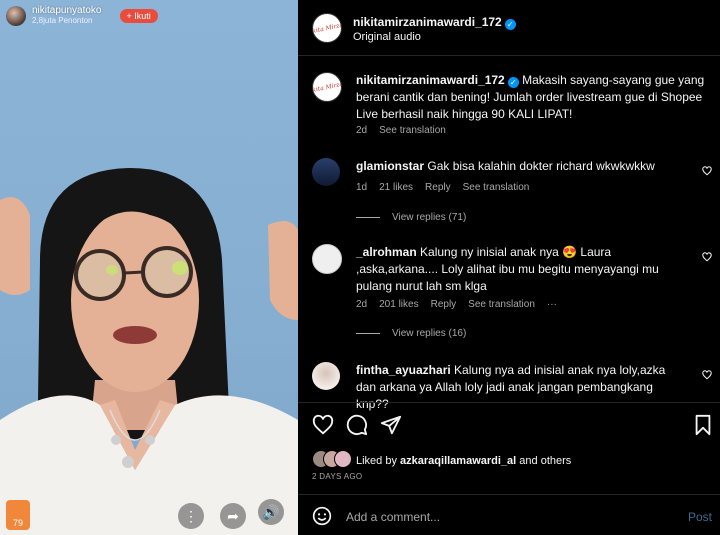 This screenshot has height=535, width=720. Describe the element at coordinates (396, 187) in the screenshot. I see `comment-likes: 21 likes` at that location.